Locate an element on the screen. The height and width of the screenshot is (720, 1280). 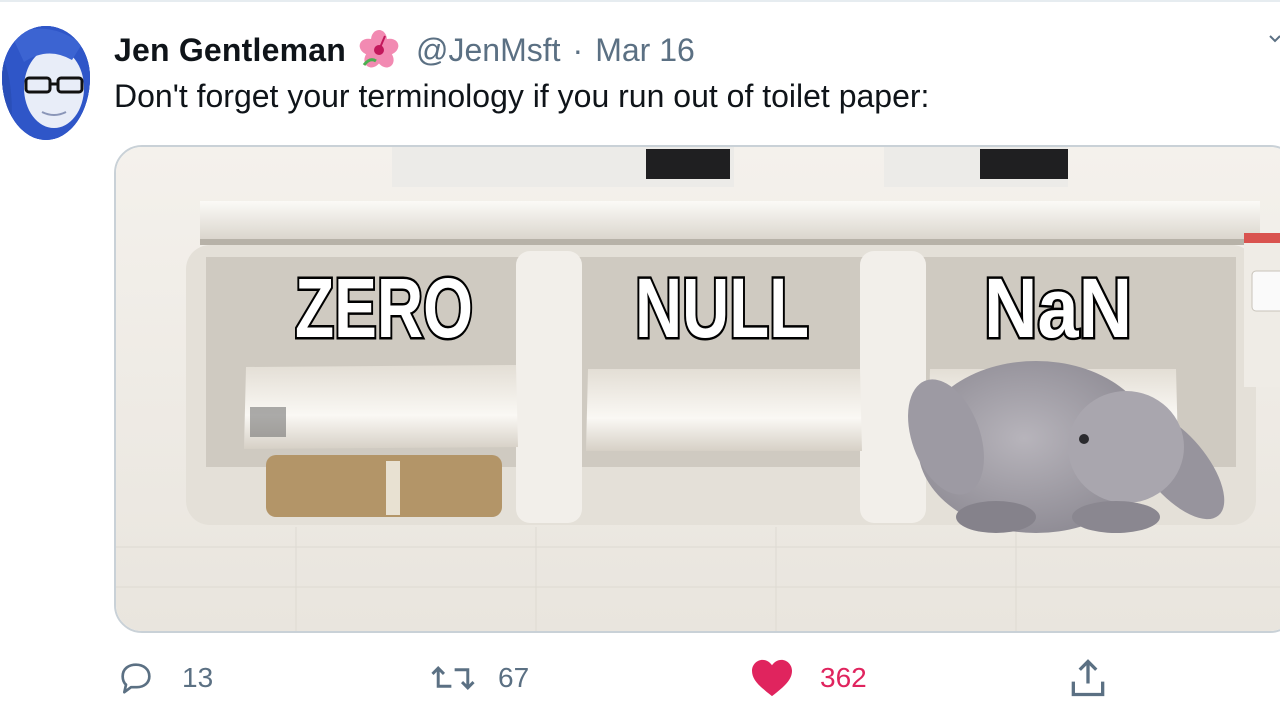
hibiscus-icon is located at coordinates (379, 50).